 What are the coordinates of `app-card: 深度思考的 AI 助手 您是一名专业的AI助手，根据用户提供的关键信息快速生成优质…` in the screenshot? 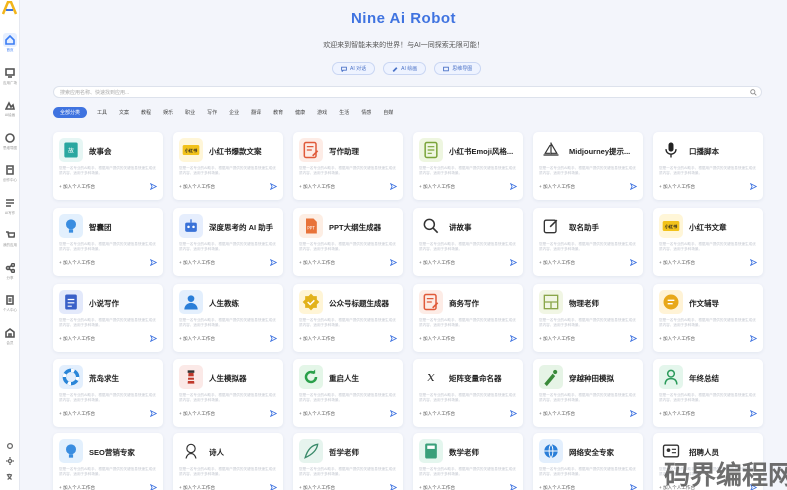 It's located at (228, 242).